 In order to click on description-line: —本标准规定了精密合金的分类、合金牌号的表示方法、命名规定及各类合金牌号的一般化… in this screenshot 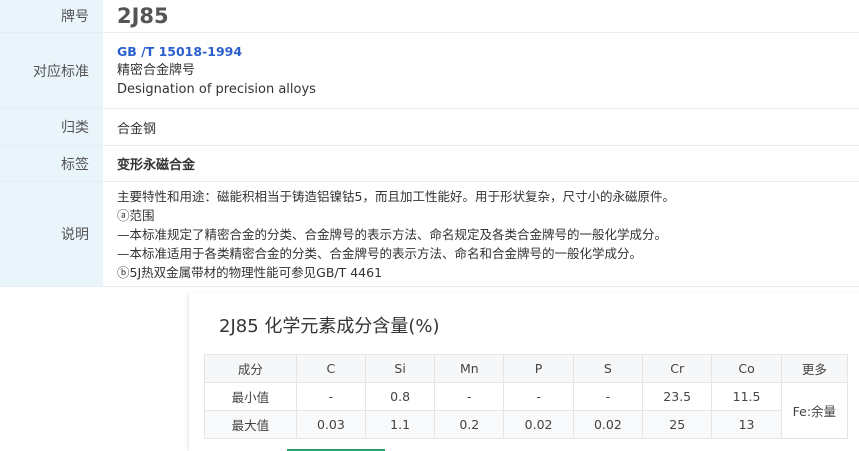, I will do `click(392, 234)`.